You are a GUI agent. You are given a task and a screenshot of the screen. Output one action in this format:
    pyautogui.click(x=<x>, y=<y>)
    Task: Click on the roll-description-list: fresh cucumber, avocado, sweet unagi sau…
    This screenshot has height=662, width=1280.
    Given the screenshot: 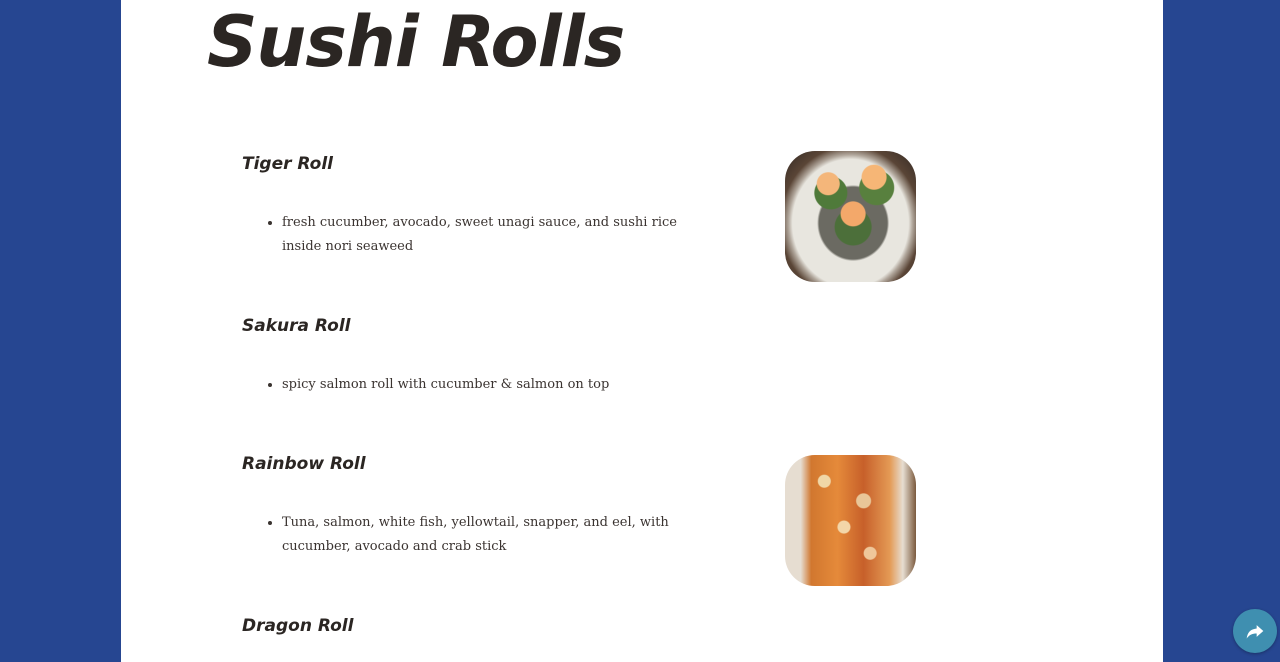 What is the action you would take?
    pyautogui.click(x=462, y=235)
    